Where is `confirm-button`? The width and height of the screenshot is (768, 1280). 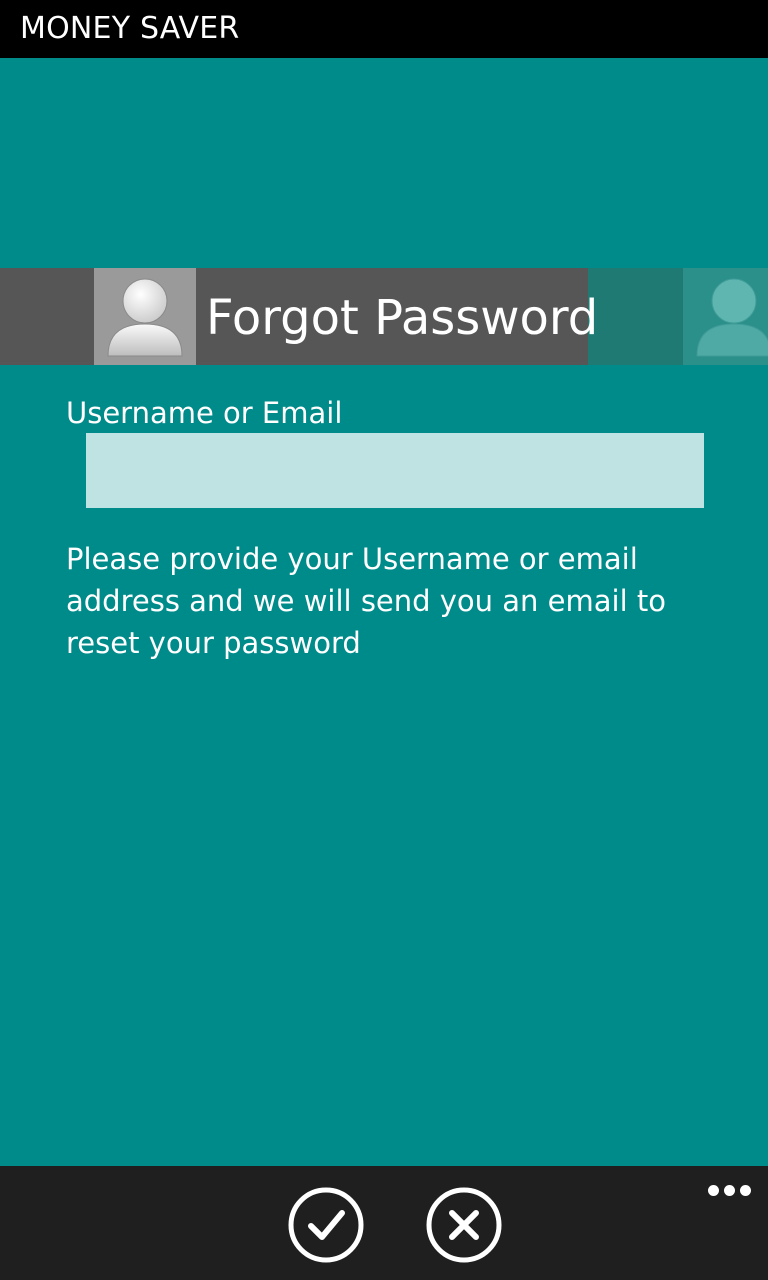
confirm-button is located at coordinates (326, 1225).